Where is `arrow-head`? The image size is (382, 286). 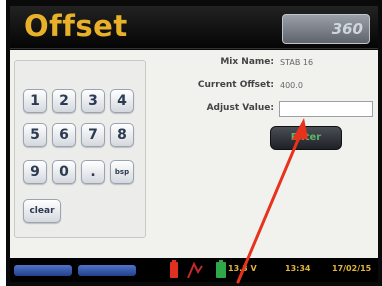
arrow-head is located at coordinates (300, 129).